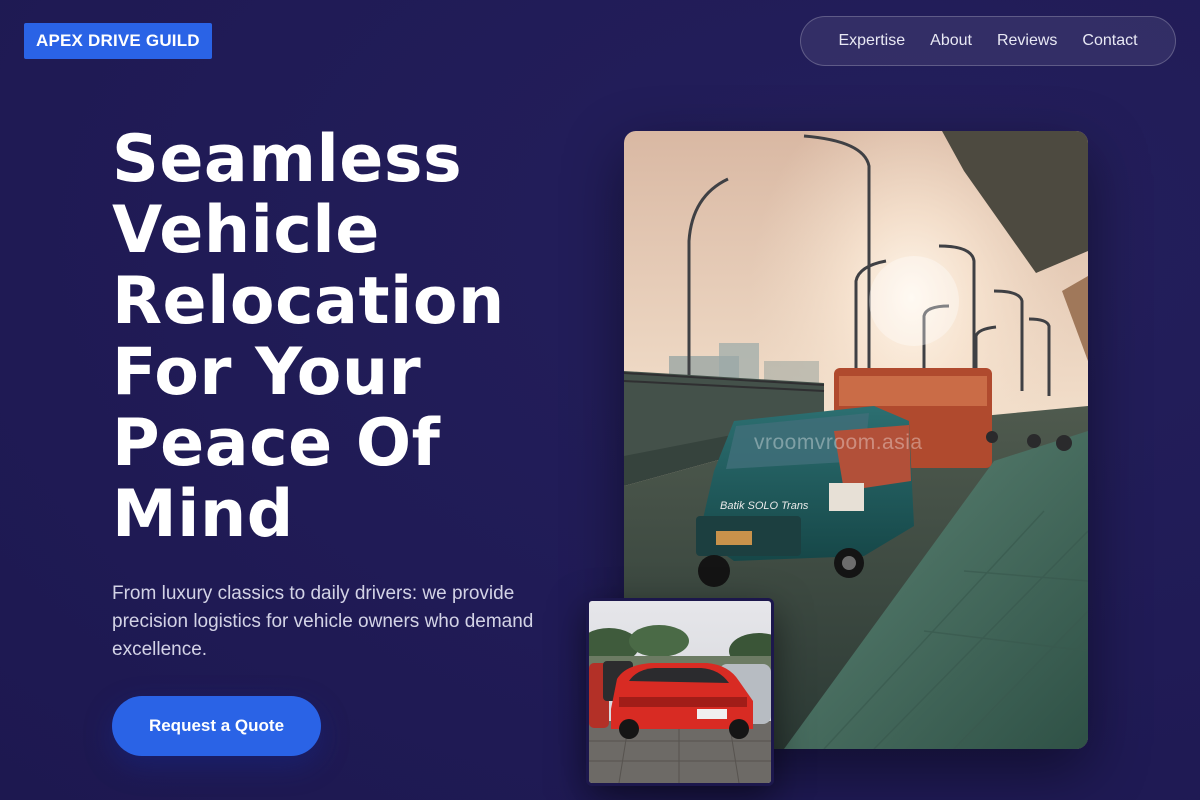  What do you see at coordinates (838, 442) in the screenshot?
I see `photo-watermark: vroomvroom.asia` at bounding box center [838, 442].